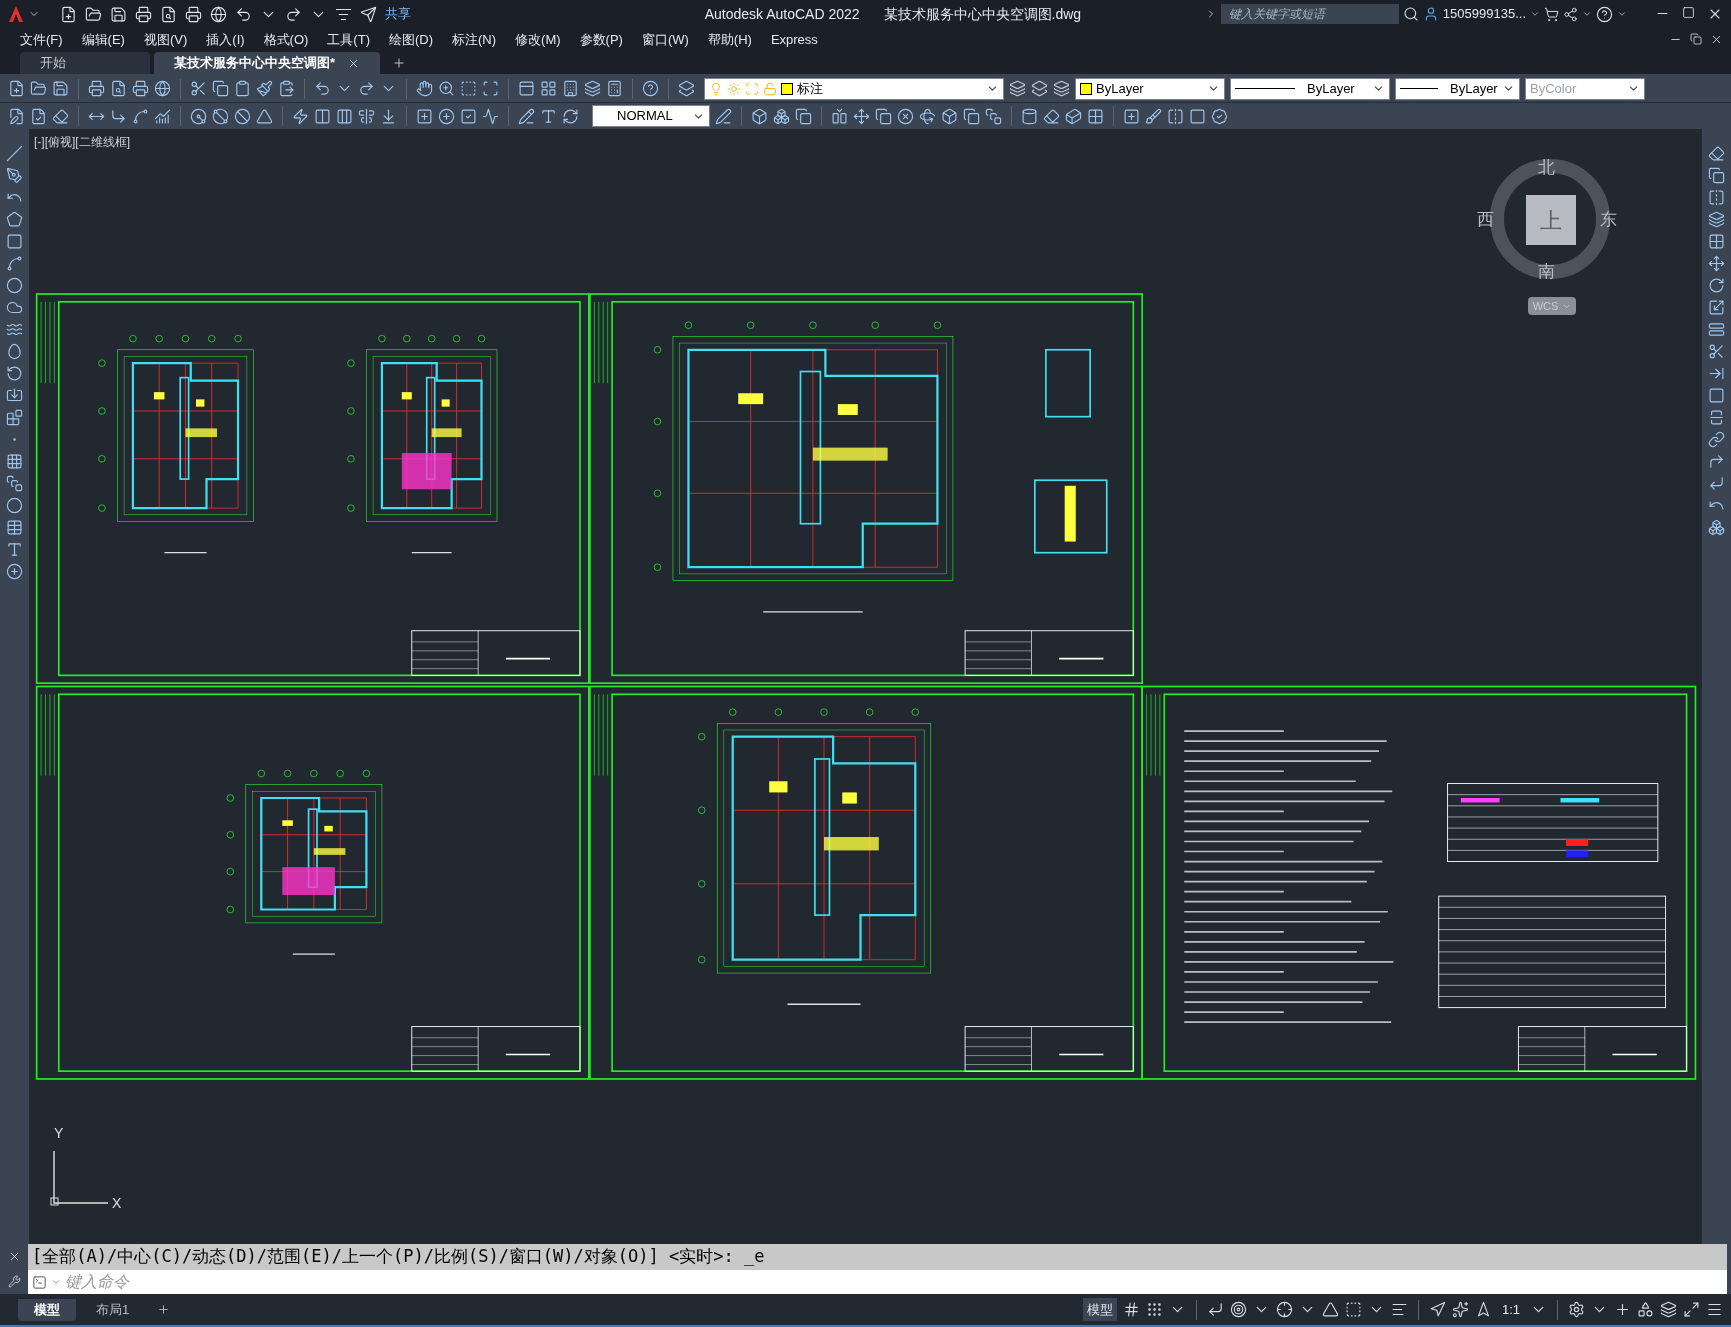 Image resolution: width=1731 pixels, height=1327 pixels. Describe the element at coordinates (782, 14) in the screenshot. I see `app-title: Autodesk AutoCAD 2022` at that location.